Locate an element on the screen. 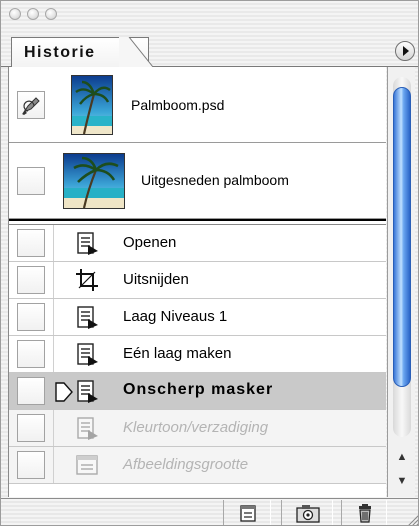 The height and width of the screenshot is (526, 419). history-state-label: Onscherp masker is located at coordinates (198, 389).